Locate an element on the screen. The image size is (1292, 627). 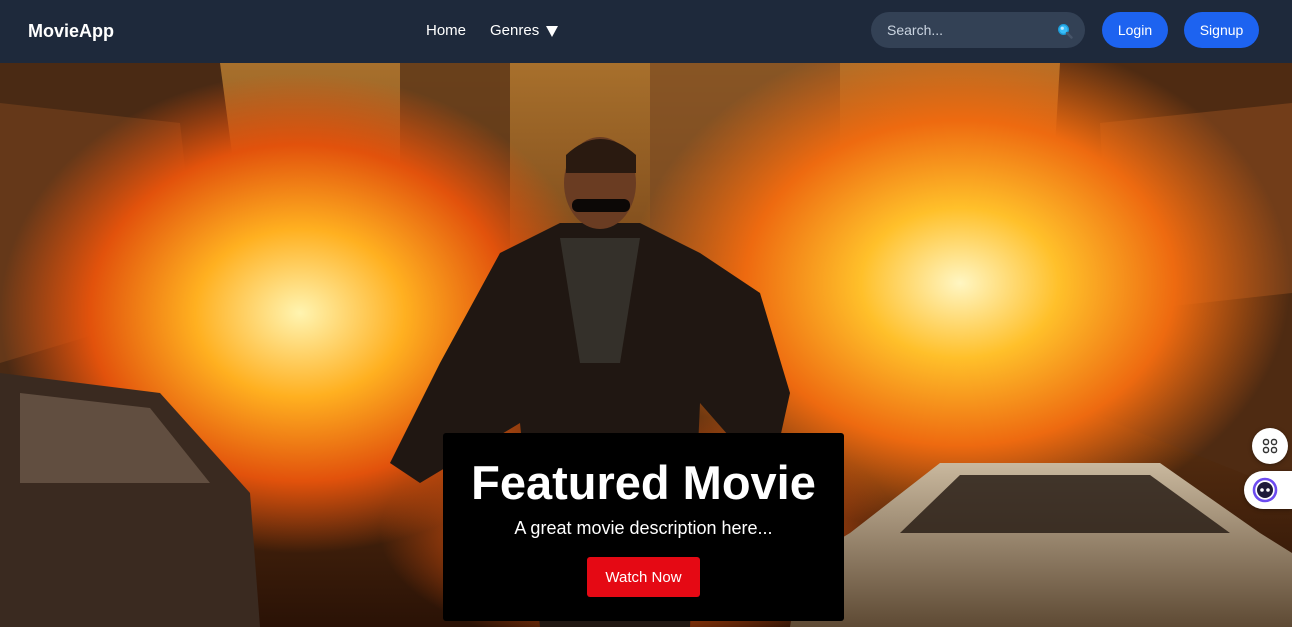
apps-grid-icon is located at coordinates (1270, 446).